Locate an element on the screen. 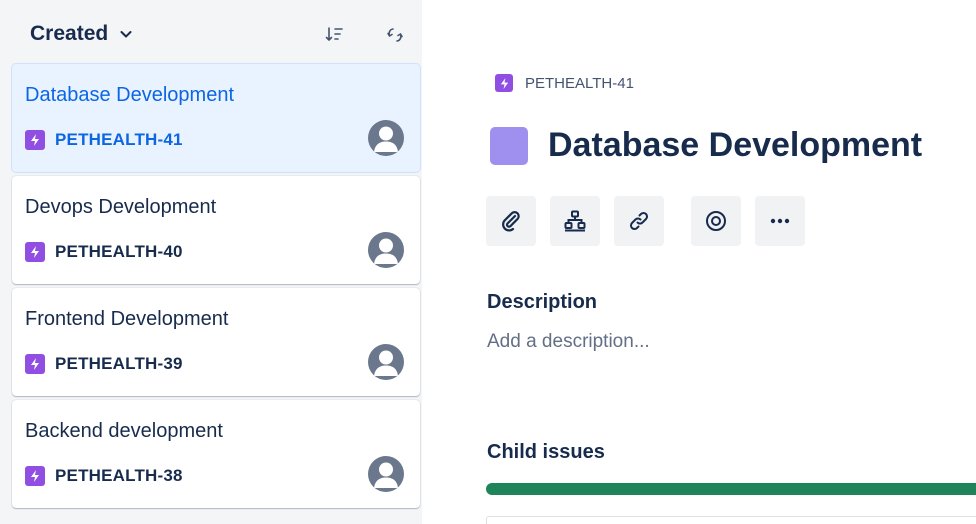 The width and height of the screenshot is (976, 524). issue-card-key: PETHEALTH-38 is located at coordinates (119, 476).